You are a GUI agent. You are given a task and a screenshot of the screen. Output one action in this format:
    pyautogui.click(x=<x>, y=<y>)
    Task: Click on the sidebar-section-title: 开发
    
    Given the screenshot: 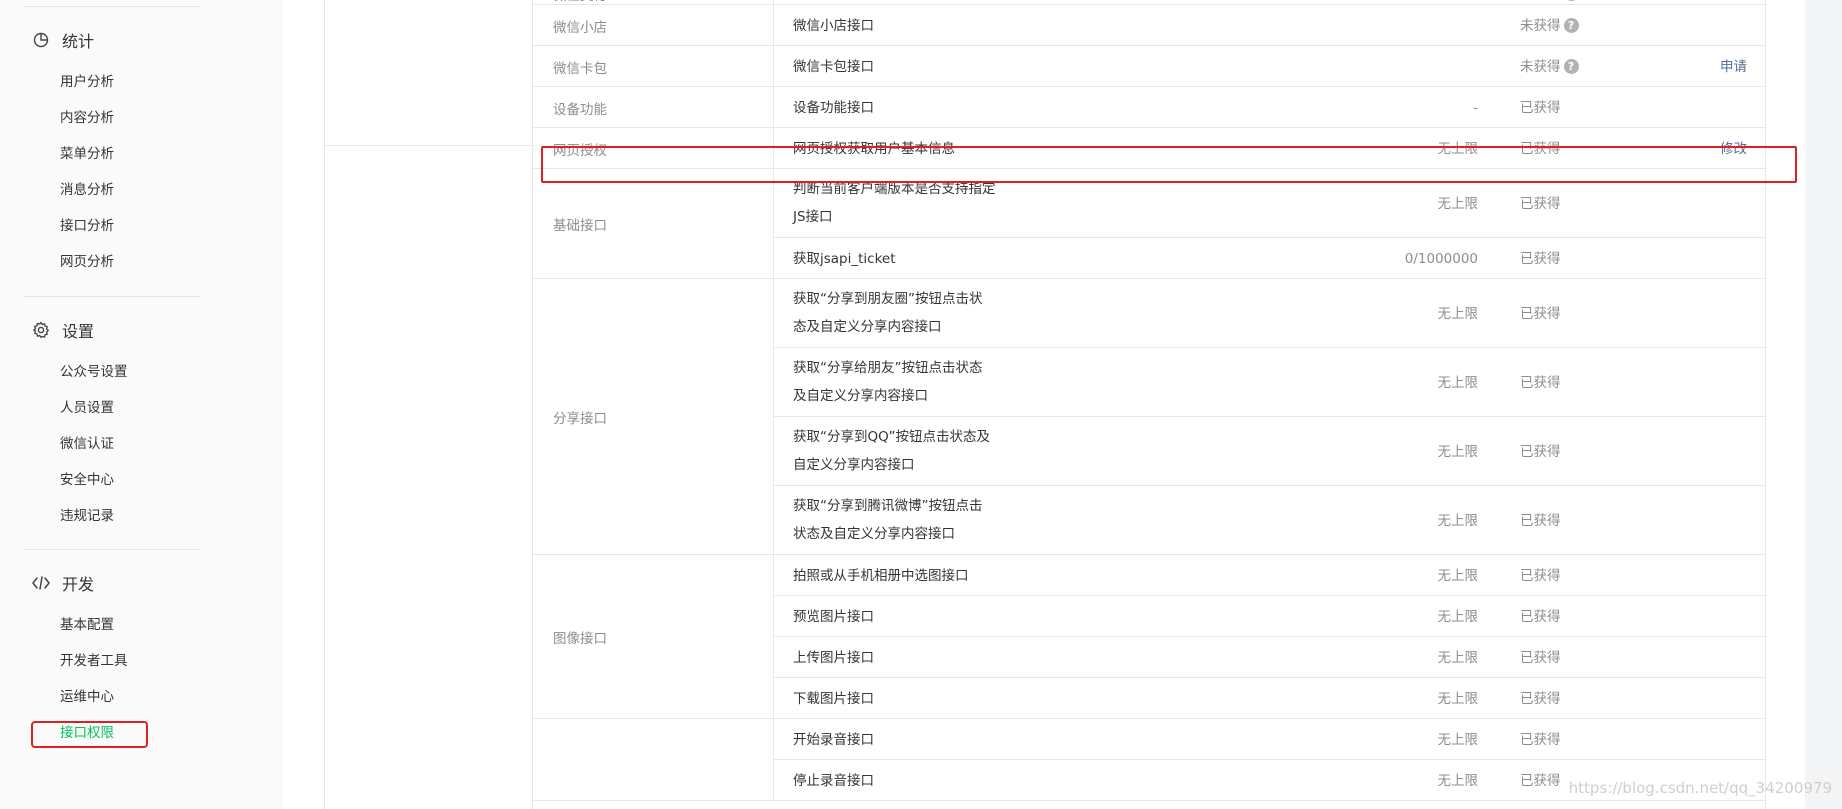 What is the action you would take?
    pyautogui.click(x=78, y=584)
    